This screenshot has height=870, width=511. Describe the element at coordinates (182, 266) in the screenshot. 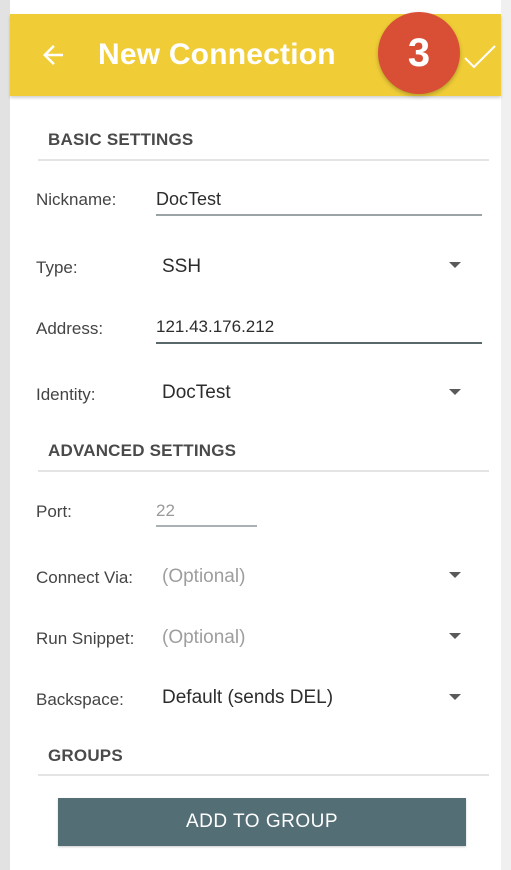

I see `type-selected-value: SSH` at that location.